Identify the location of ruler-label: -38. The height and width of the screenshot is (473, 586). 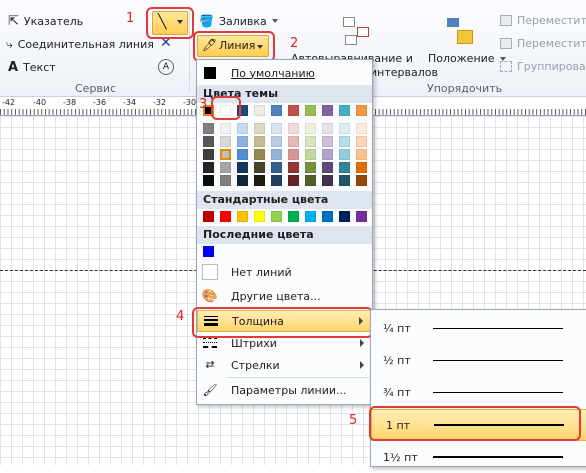
(70, 102).